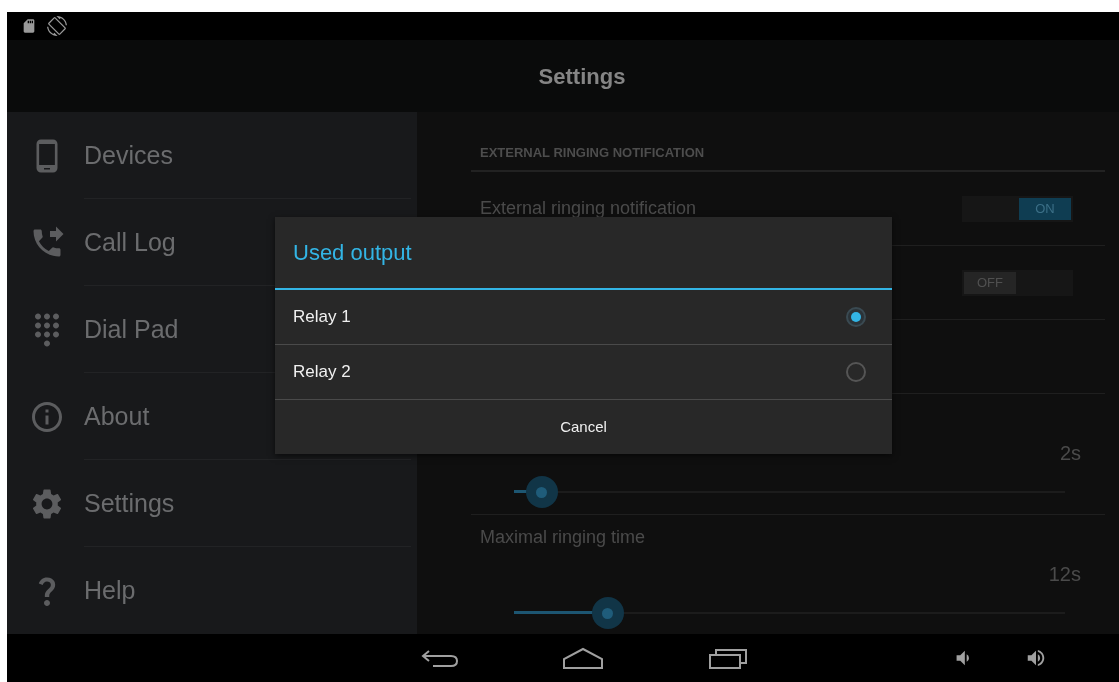  Describe the element at coordinates (57, 26) in the screenshot. I see `rotation-icon` at that location.